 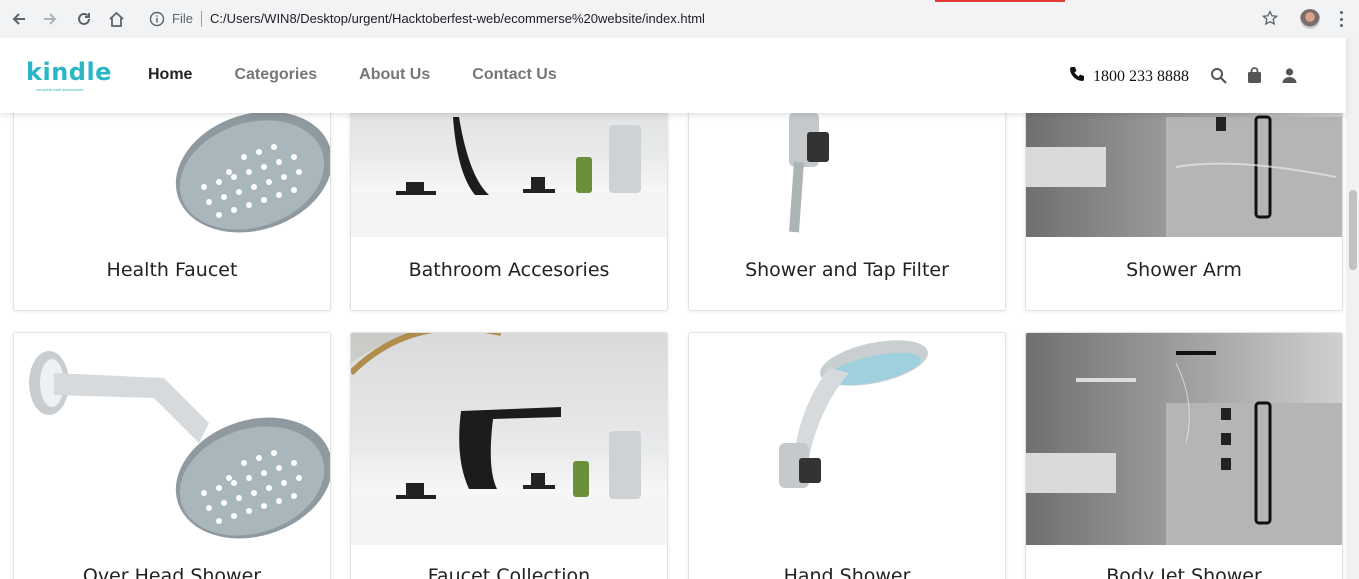 I want to click on page-scrollbar, so click(x=1352, y=308).